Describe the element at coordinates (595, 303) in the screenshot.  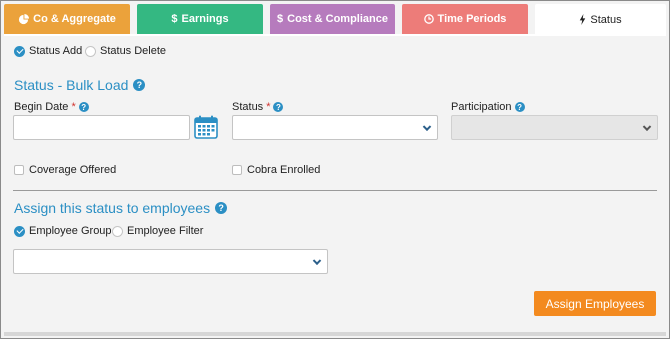
I see `assign-employees-button: Assign Employees` at that location.